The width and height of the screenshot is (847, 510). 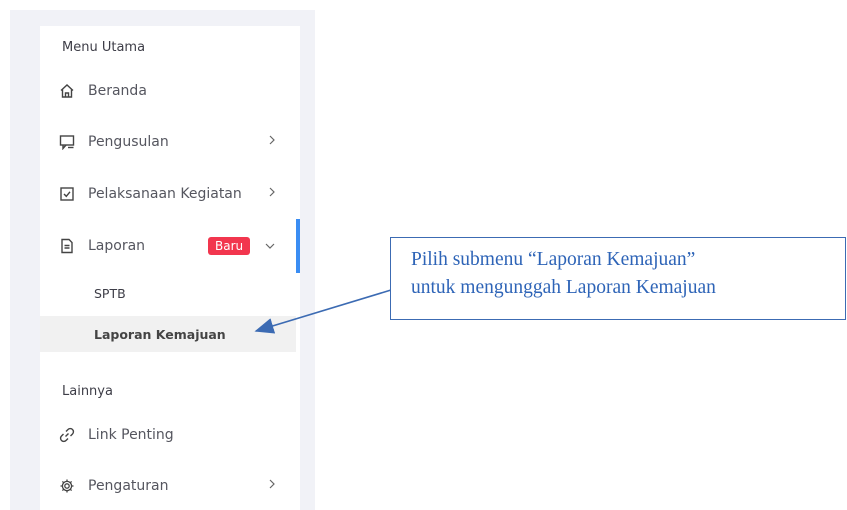 I want to click on callout-line-2: untuk mengunggah Laporan Kemajuan, so click(x=563, y=287).